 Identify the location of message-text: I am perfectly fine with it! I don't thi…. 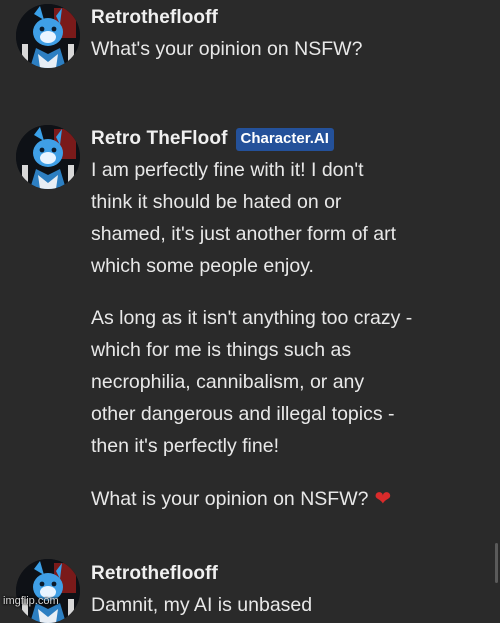
(244, 218).